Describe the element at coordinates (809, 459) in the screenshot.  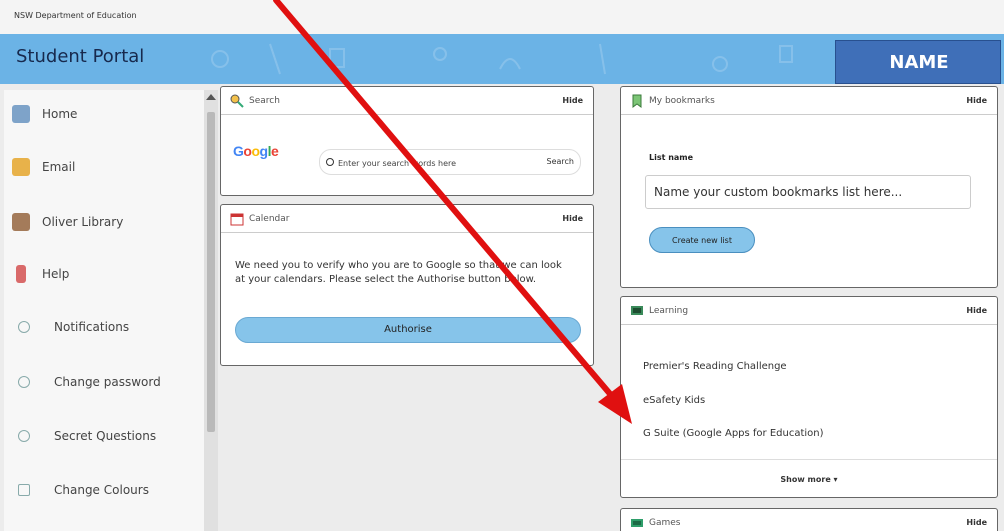
I see `divider` at that location.